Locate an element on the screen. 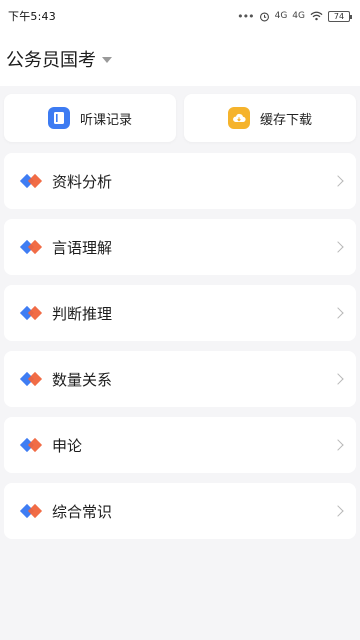 The height and width of the screenshot is (640, 360). category-row-general-knowledge: 综合常识 is located at coordinates (180, 511).